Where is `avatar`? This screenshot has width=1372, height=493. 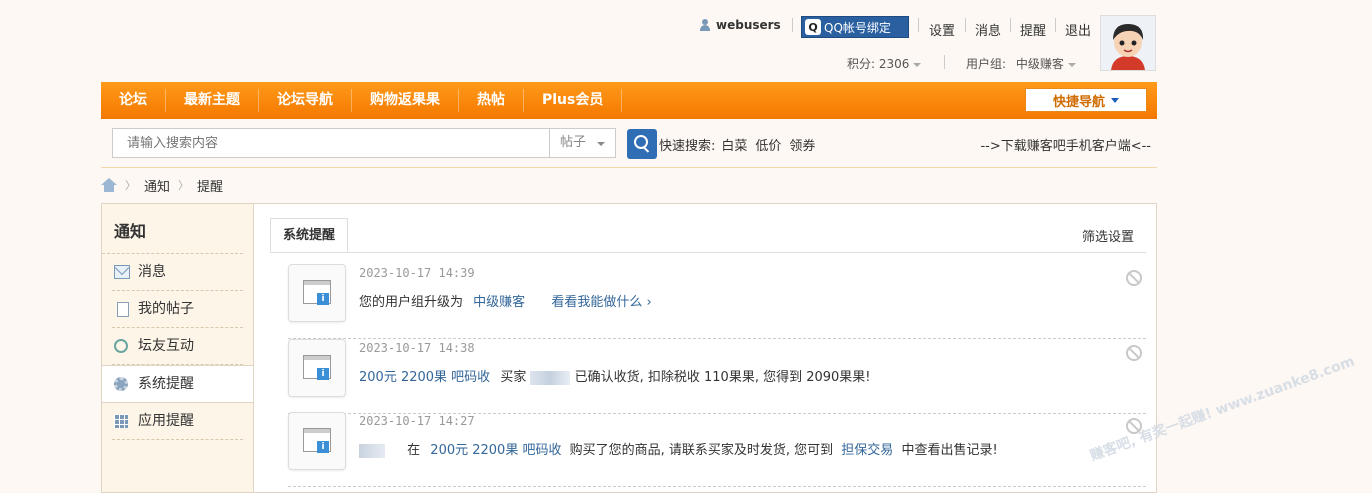 avatar is located at coordinates (1128, 43).